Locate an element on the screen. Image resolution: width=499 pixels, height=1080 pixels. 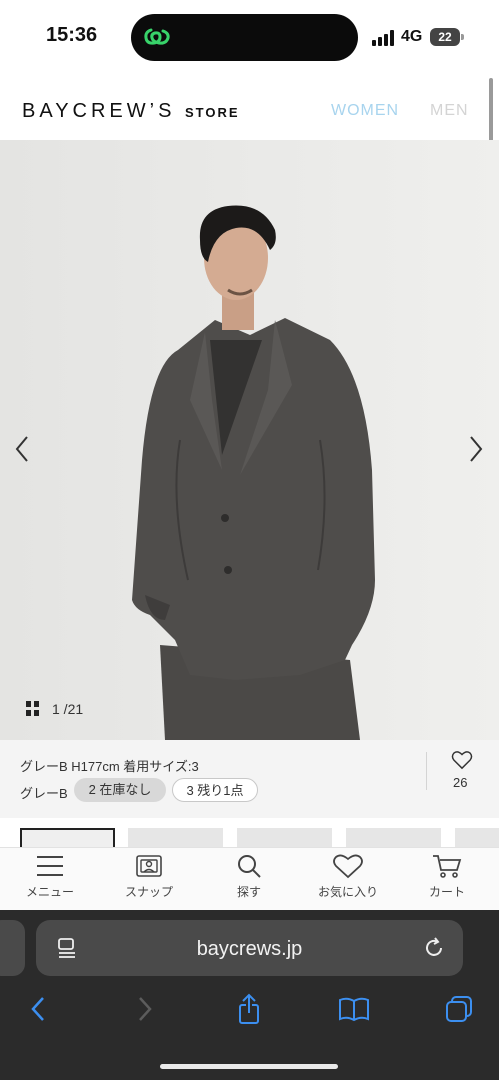
status-time: 15:36 is located at coordinates (72, 35).